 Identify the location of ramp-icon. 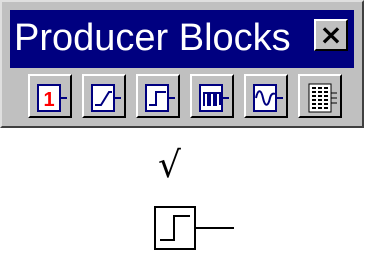
(106, 98).